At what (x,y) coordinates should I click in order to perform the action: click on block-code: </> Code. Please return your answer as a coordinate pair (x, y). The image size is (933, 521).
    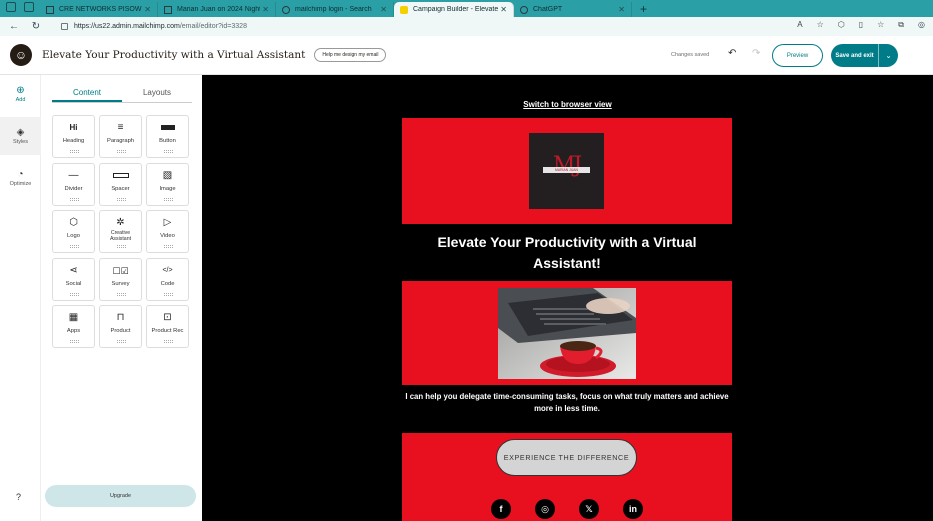
    Looking at the image, I should click on (167, 279).